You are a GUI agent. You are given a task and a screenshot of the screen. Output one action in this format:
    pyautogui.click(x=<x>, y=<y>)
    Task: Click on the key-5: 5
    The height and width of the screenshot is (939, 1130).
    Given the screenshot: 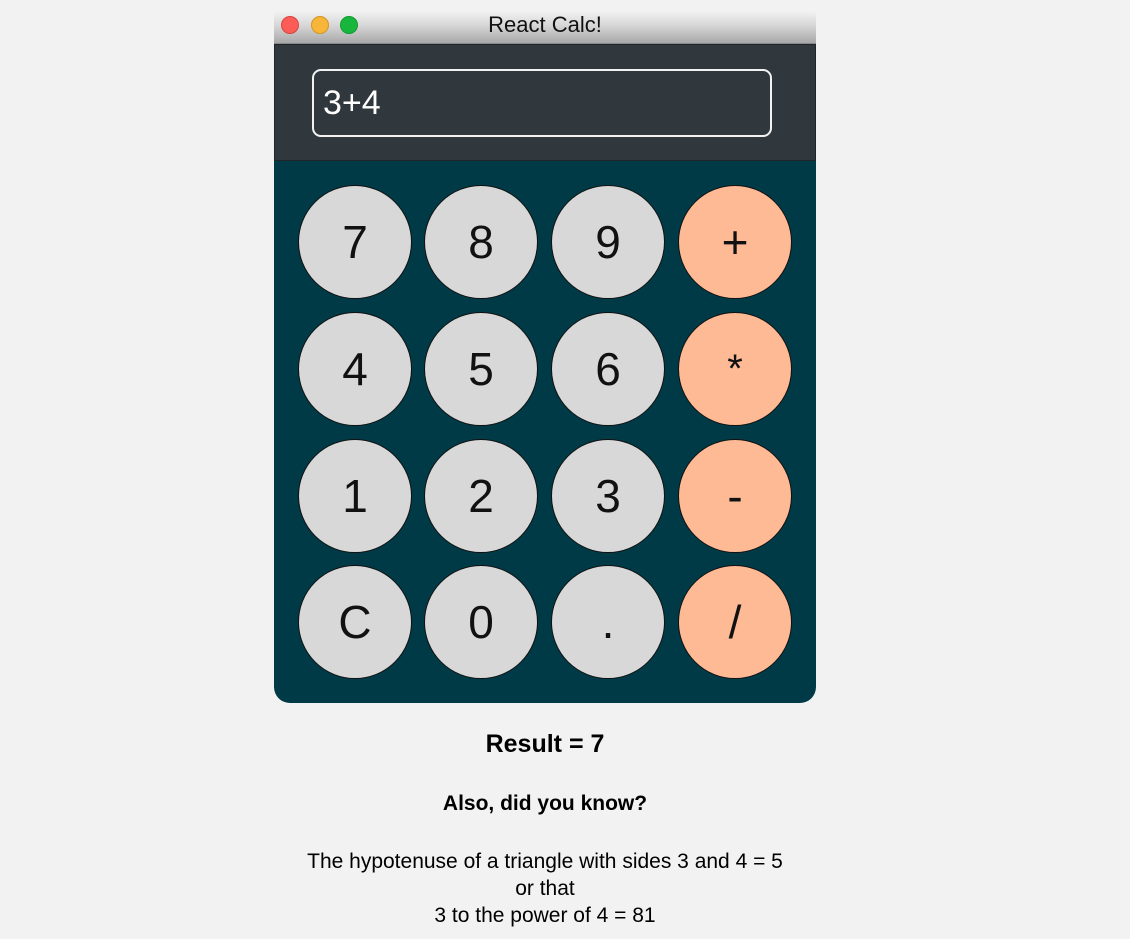 What is the action you would take?
    pyautogui.click(x=481, y=369)
    